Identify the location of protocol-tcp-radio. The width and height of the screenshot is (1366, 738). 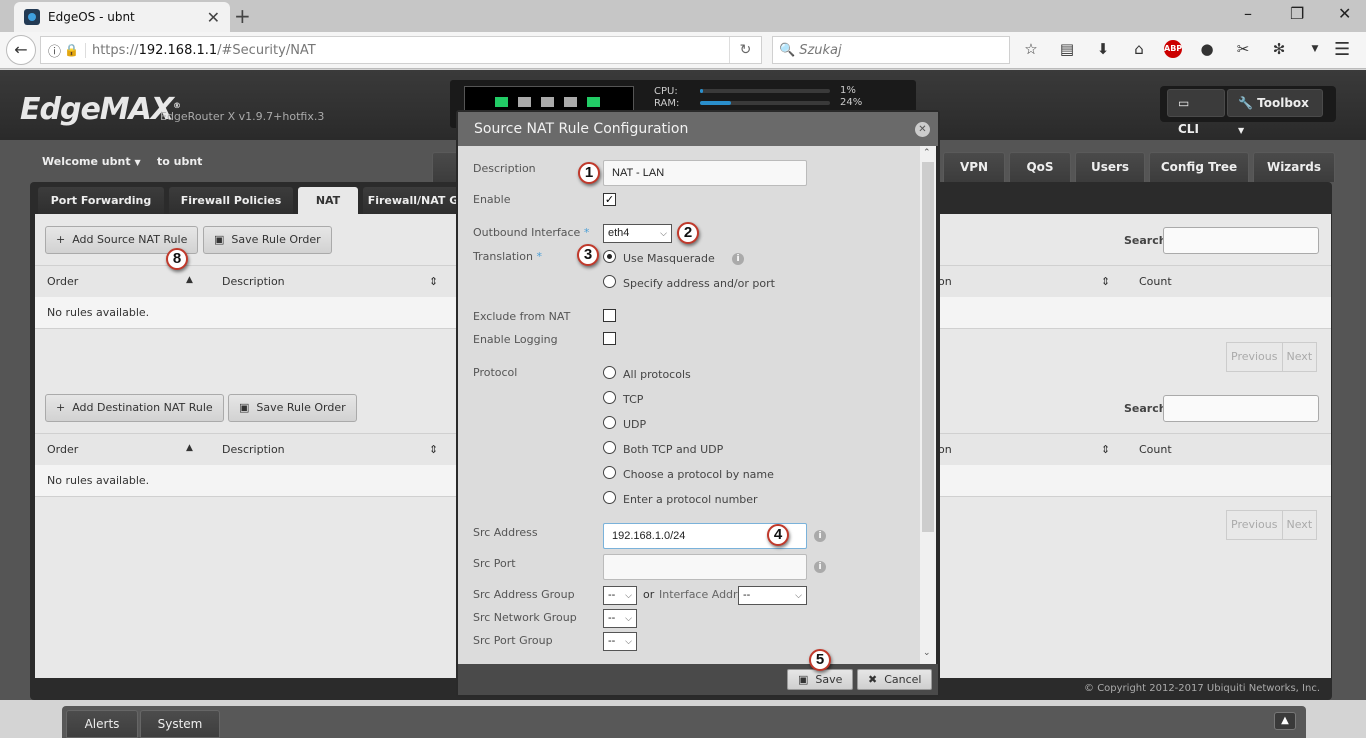
(609, 397).